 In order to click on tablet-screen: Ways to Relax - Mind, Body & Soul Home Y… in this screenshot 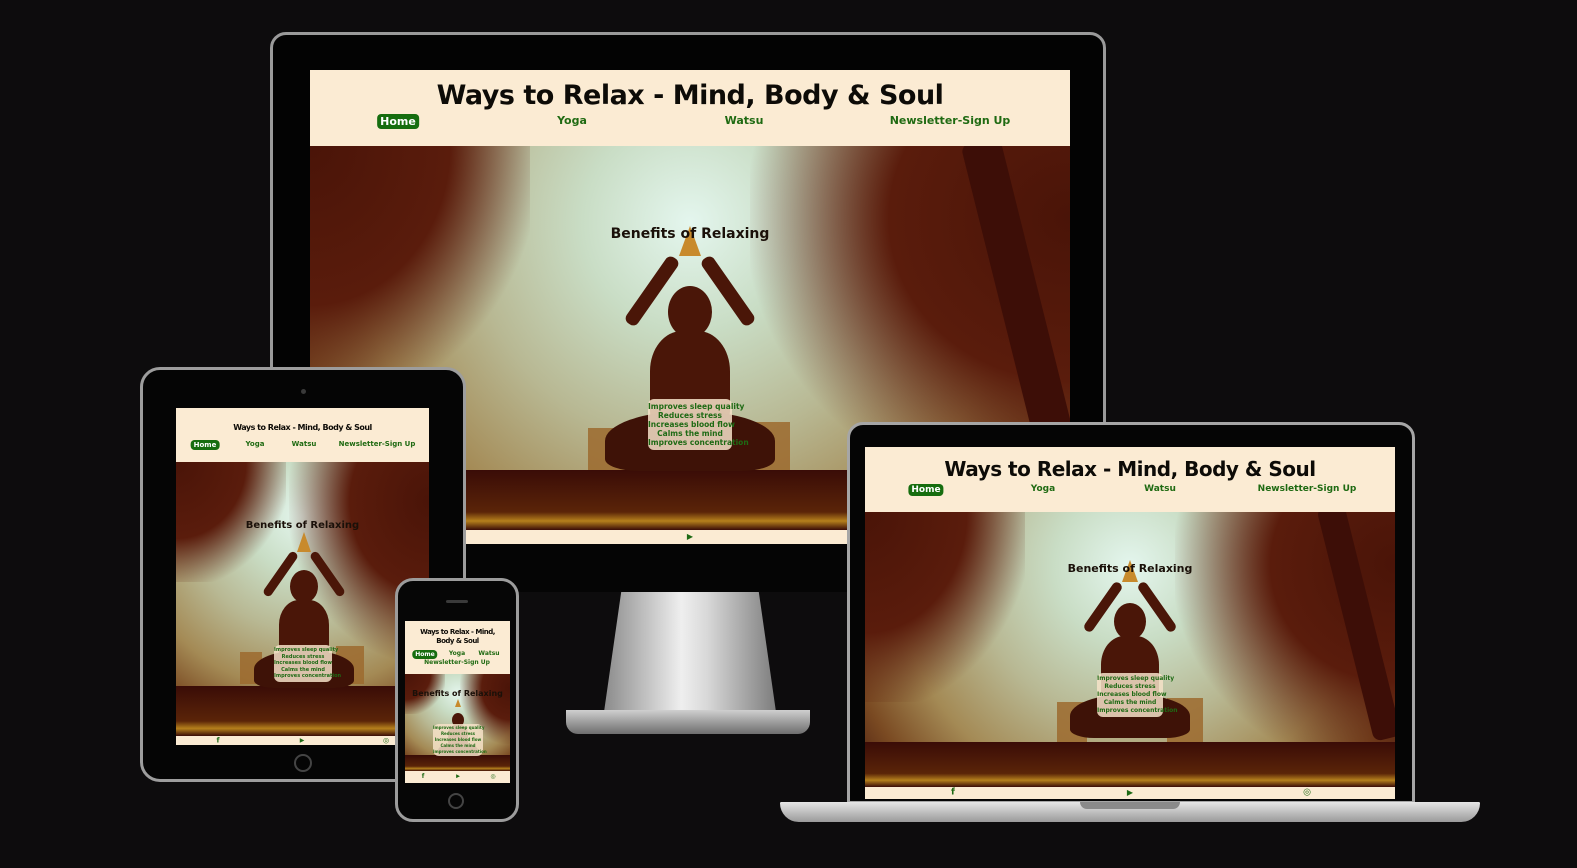, I will do `click(302, 576)`.